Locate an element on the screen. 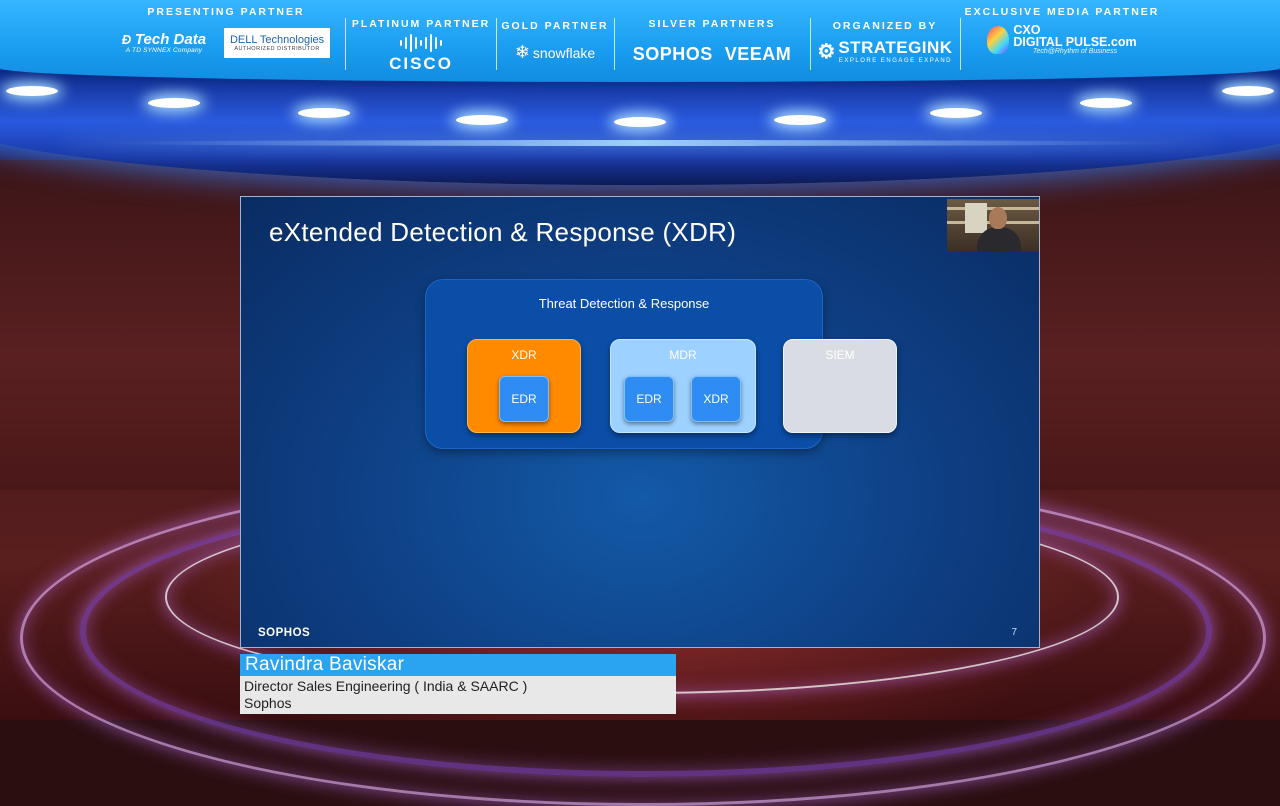  platinum-partner-title: PLATINUM PARTNER is located at coordinates (421, 24).